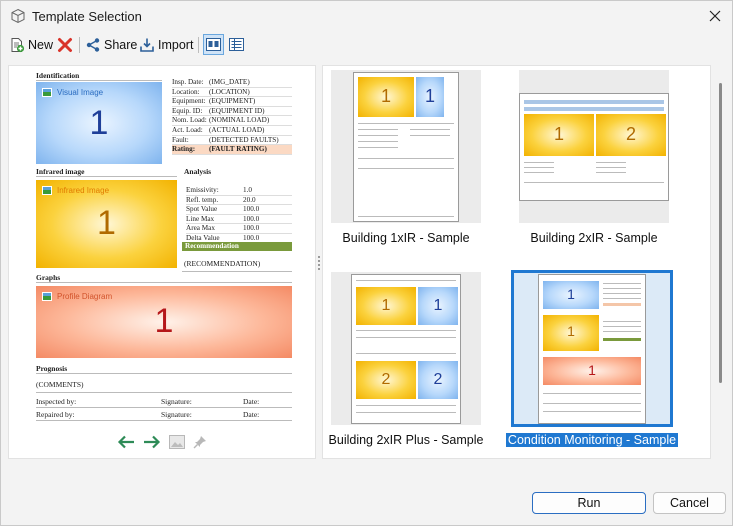  Describe the element at coordinates (87, 16) in the screenshot. I see `window-title: Template Selection` at that location.